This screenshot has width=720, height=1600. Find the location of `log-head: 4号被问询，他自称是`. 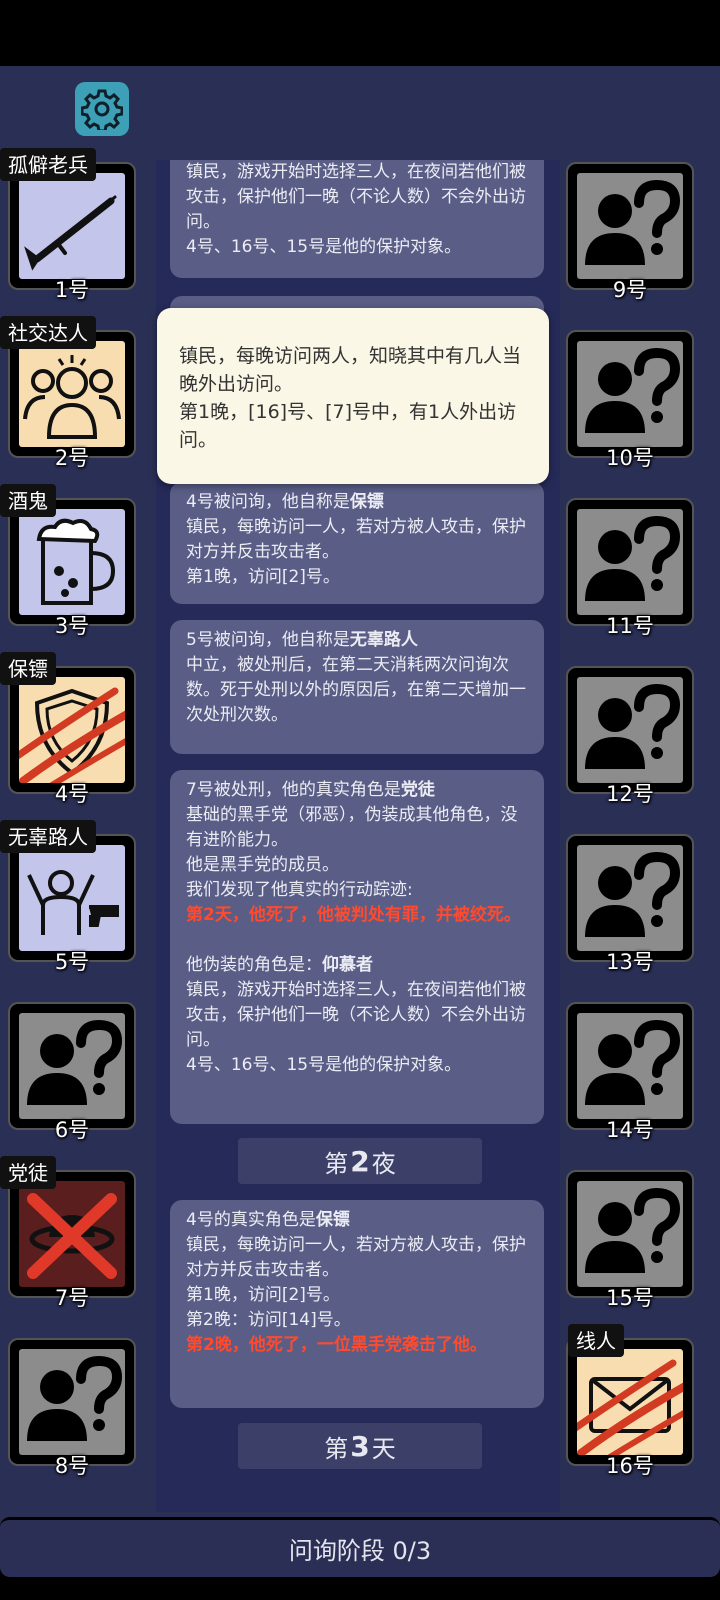

log-head: 4号被问询，他自称是 is located at coordinates (268, 502).